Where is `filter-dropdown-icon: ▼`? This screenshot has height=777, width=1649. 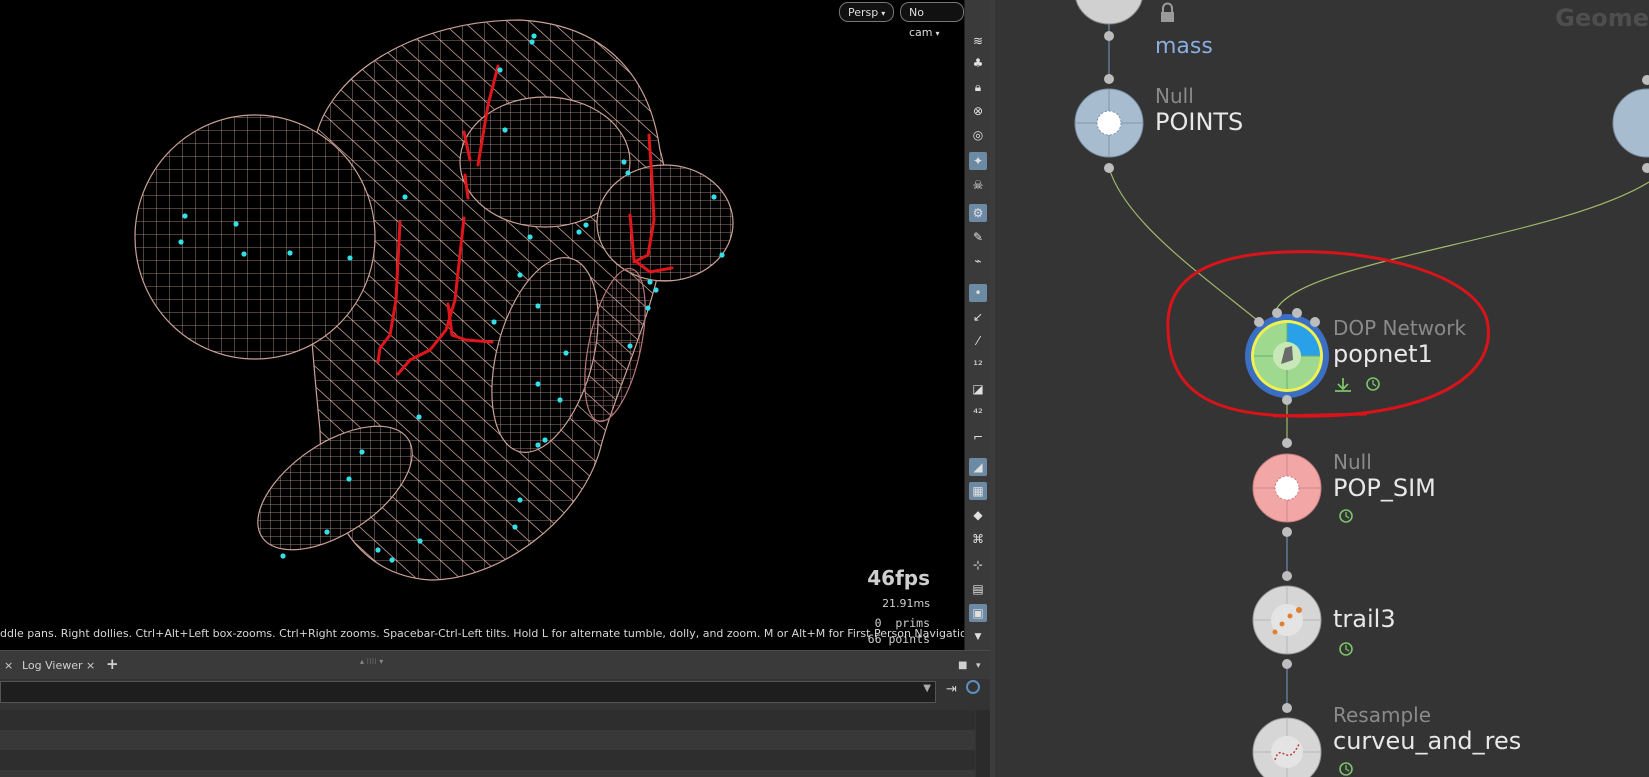
filter-dropdown-icon: ▼ is located at coordinates (927, 688).